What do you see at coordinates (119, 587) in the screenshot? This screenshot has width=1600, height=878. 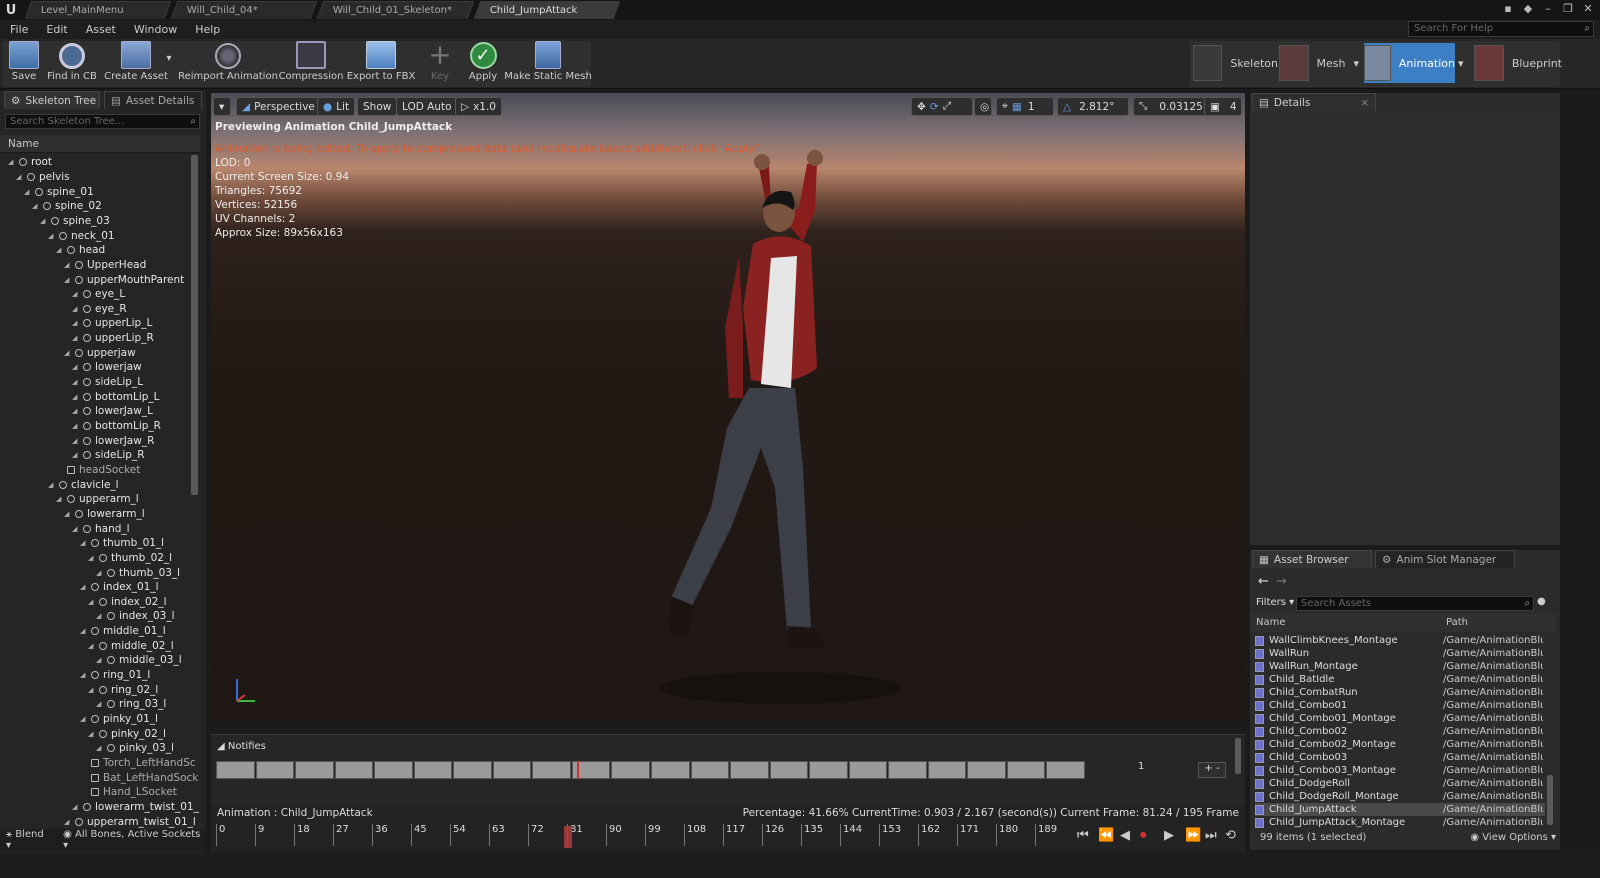 I see `bone-row: ◢ index_01_l` at bounding box center [119, 587].